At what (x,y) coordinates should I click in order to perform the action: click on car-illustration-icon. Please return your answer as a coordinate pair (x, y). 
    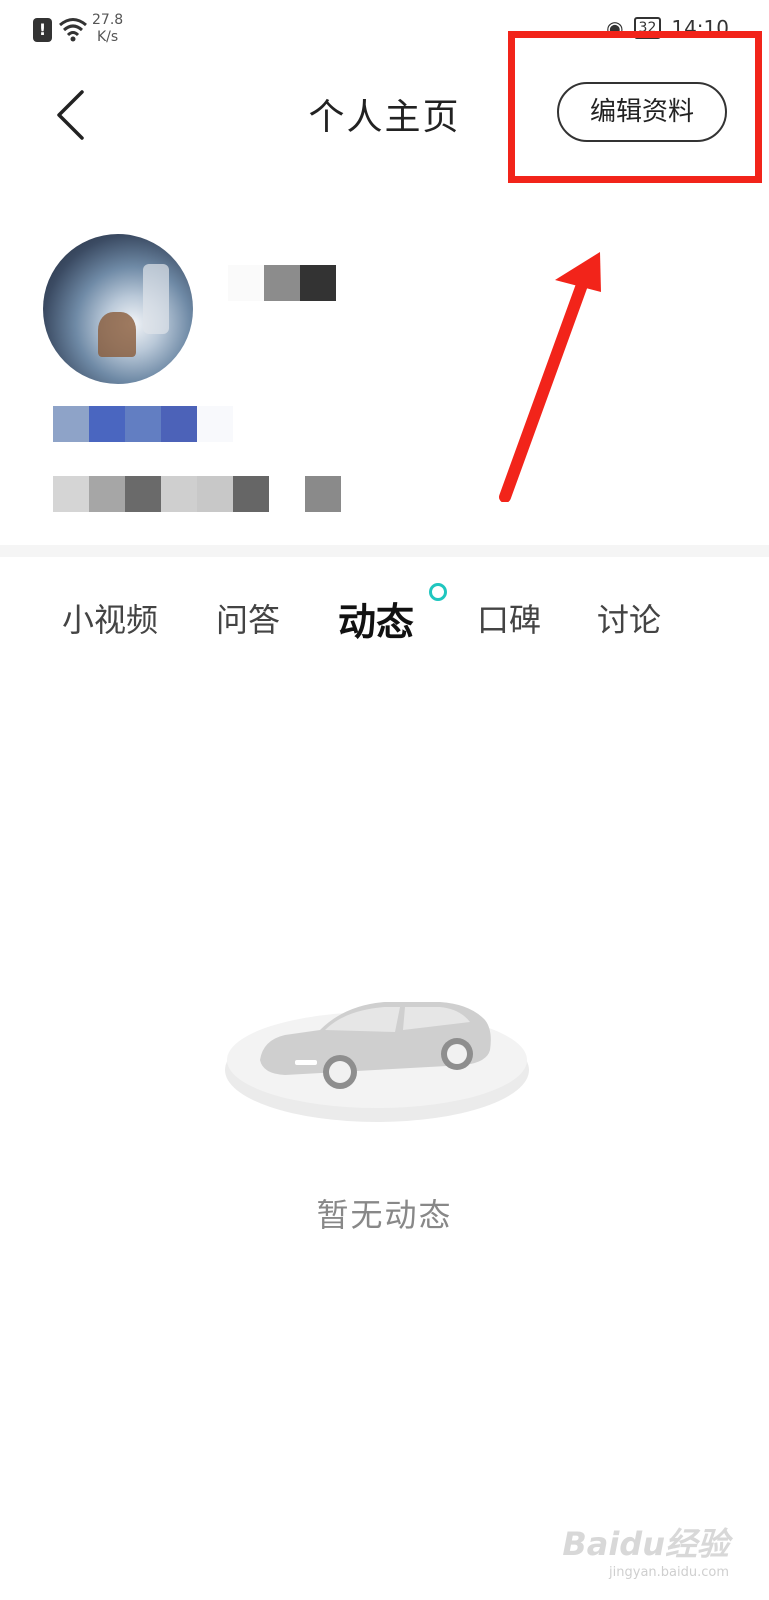
    Looking at the image, I should click on (377, 1062).